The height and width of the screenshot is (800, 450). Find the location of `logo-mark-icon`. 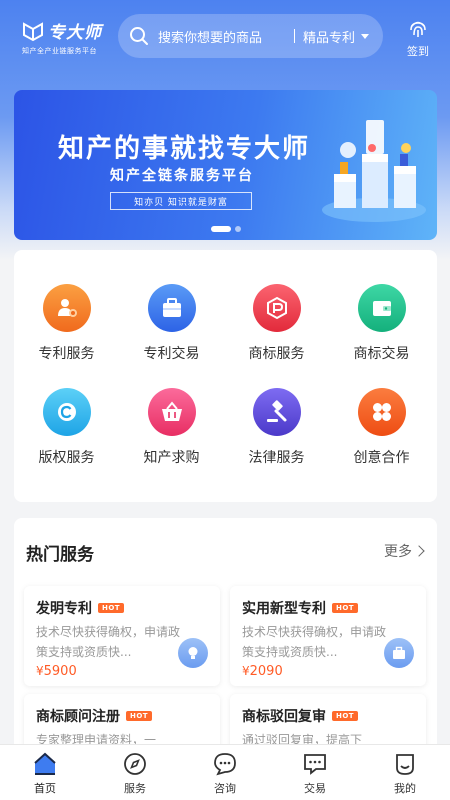

logo-mark-icon is located at coordinates (33, 32).